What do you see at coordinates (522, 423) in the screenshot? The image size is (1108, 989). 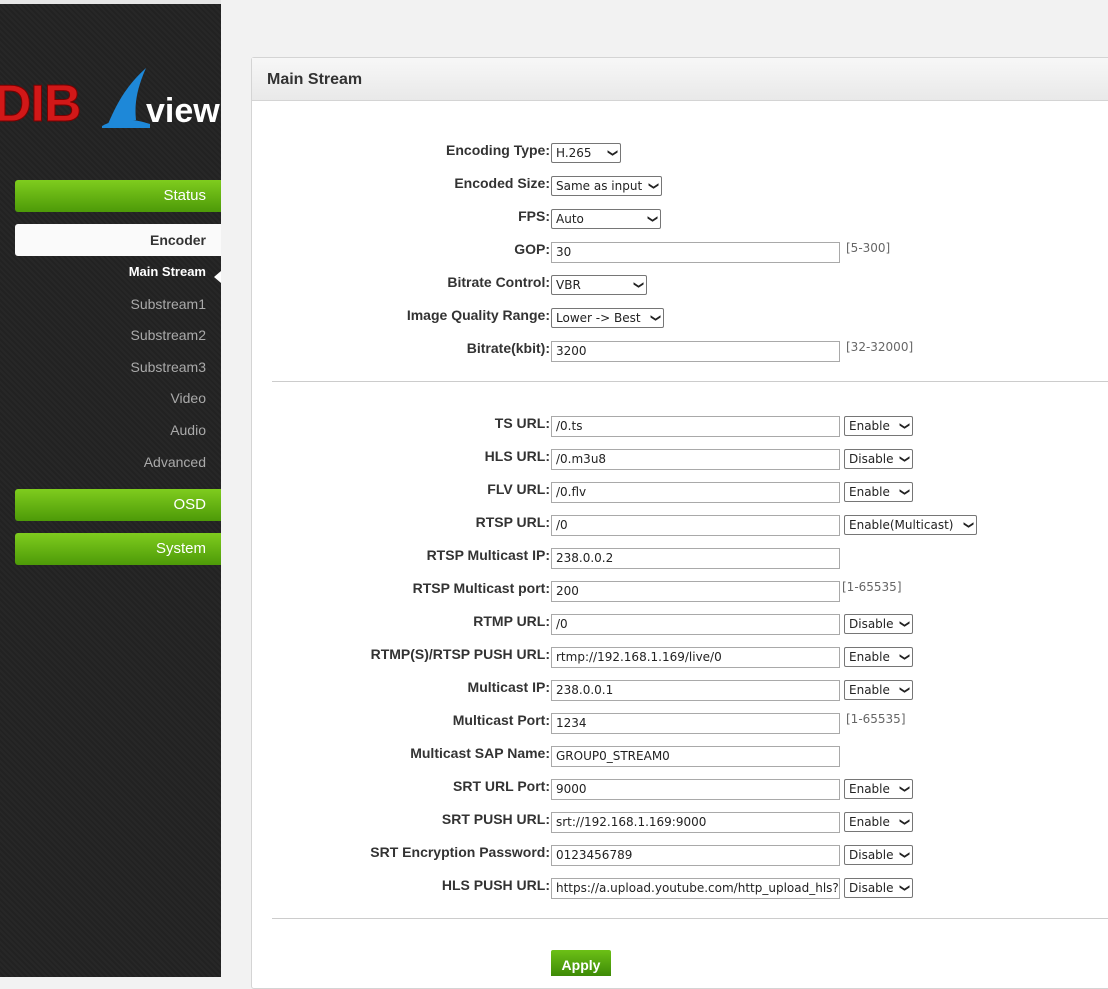 I see `ts-url-label: TS URL:` at bounding box center [522, 423].